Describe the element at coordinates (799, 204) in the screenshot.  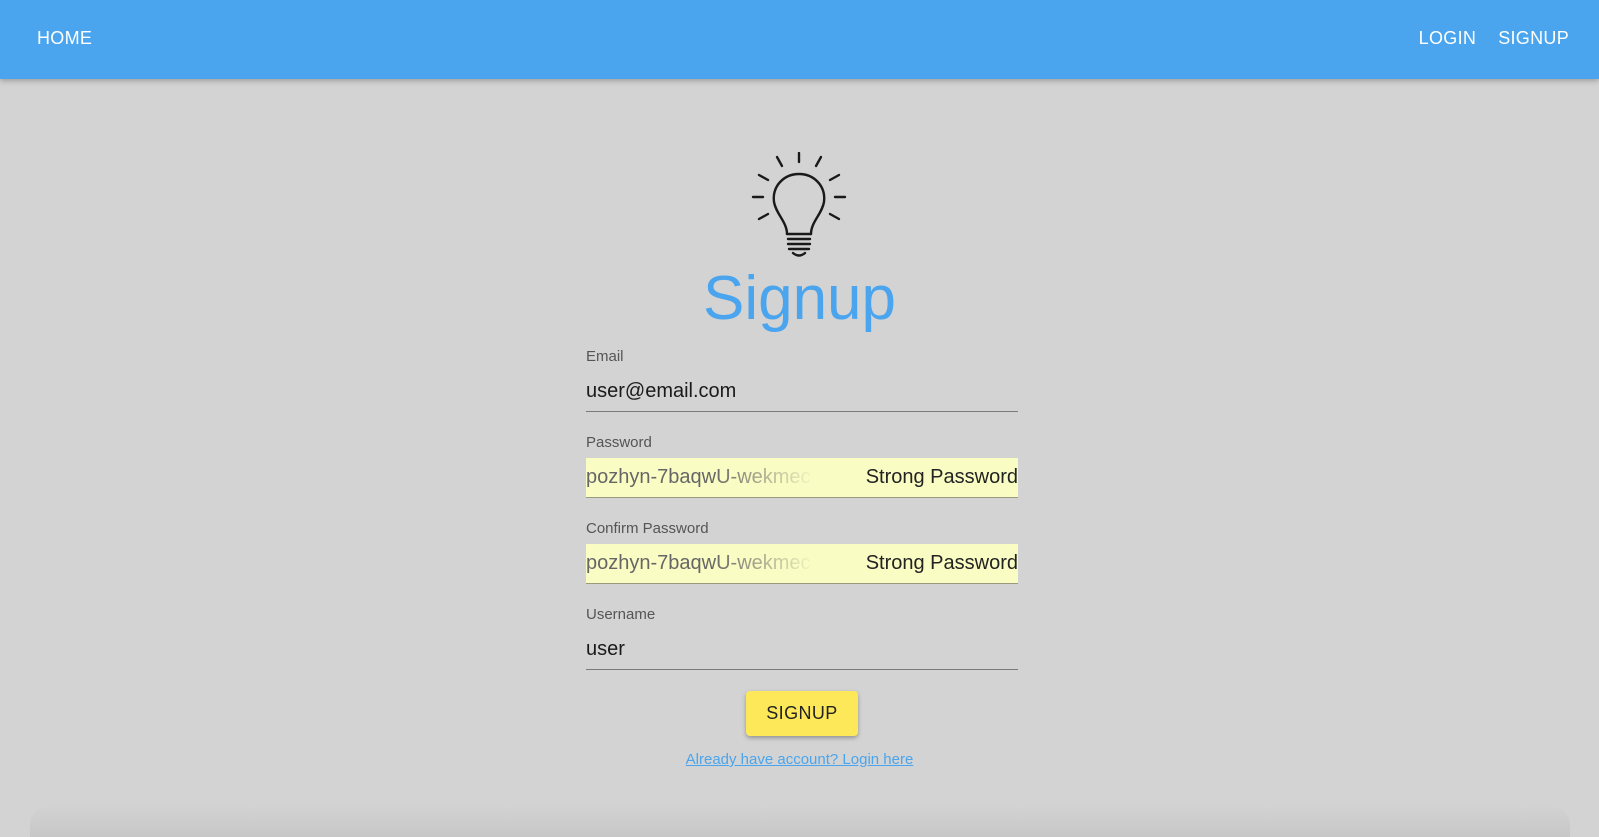
I see `lightbulb-icon` at that location.